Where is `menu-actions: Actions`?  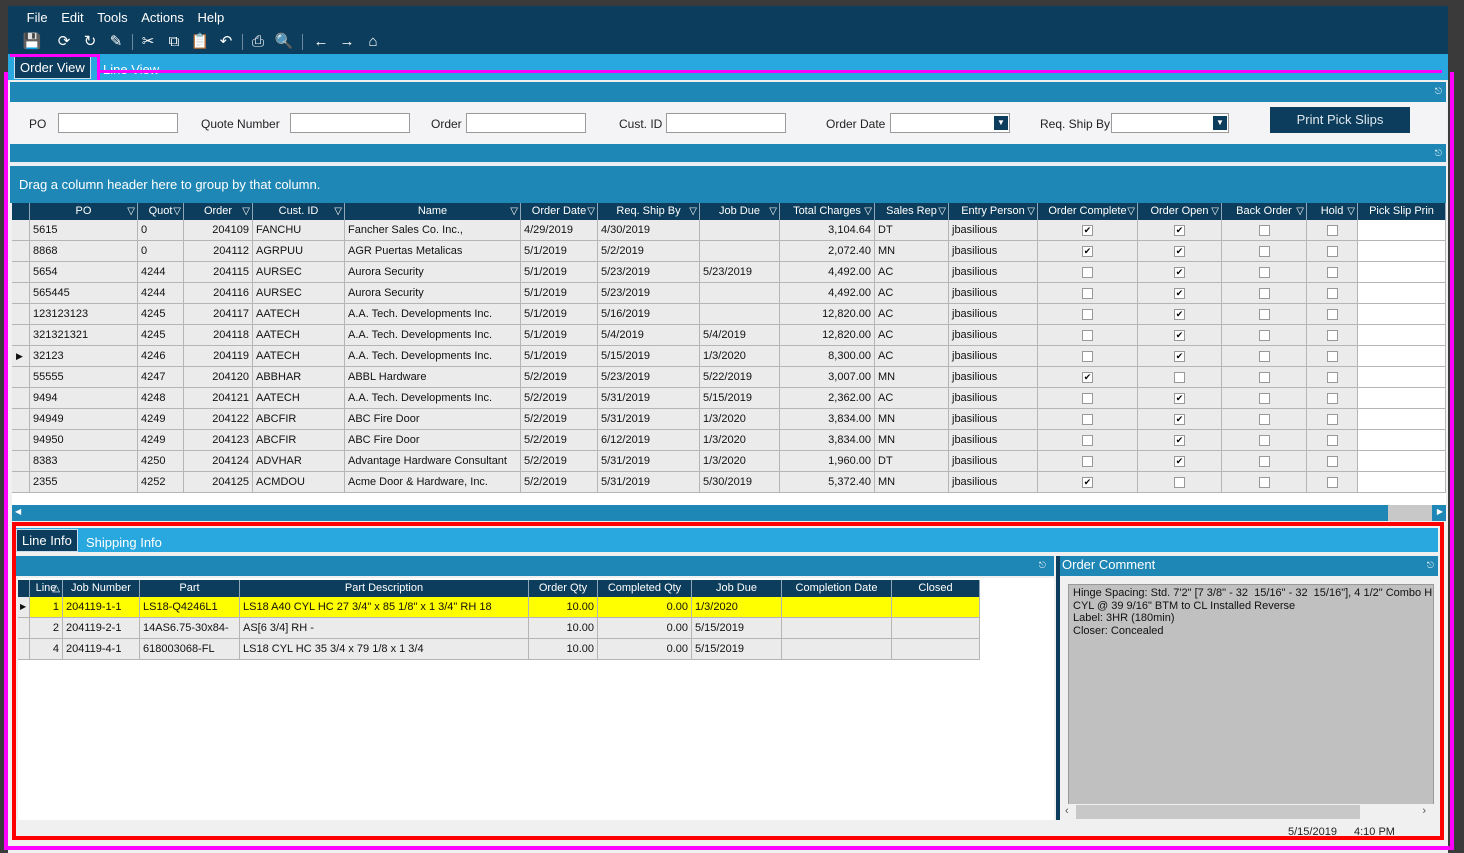
menu-actions: Actions is located at coordinates (162, 15).